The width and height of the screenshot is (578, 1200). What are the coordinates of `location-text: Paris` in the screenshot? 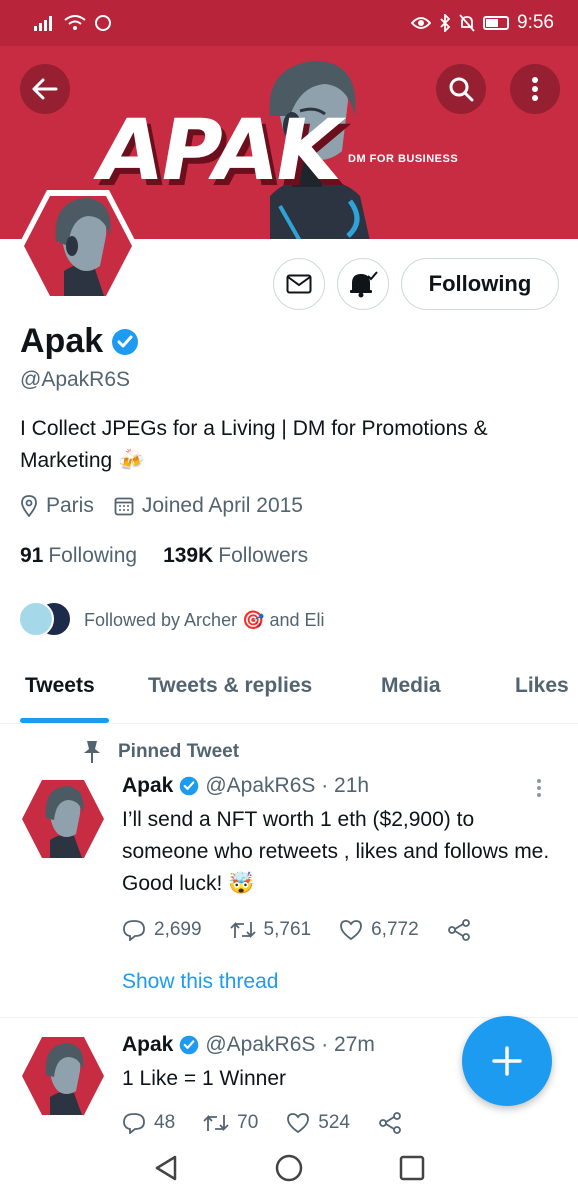 It's located at (70, 505).